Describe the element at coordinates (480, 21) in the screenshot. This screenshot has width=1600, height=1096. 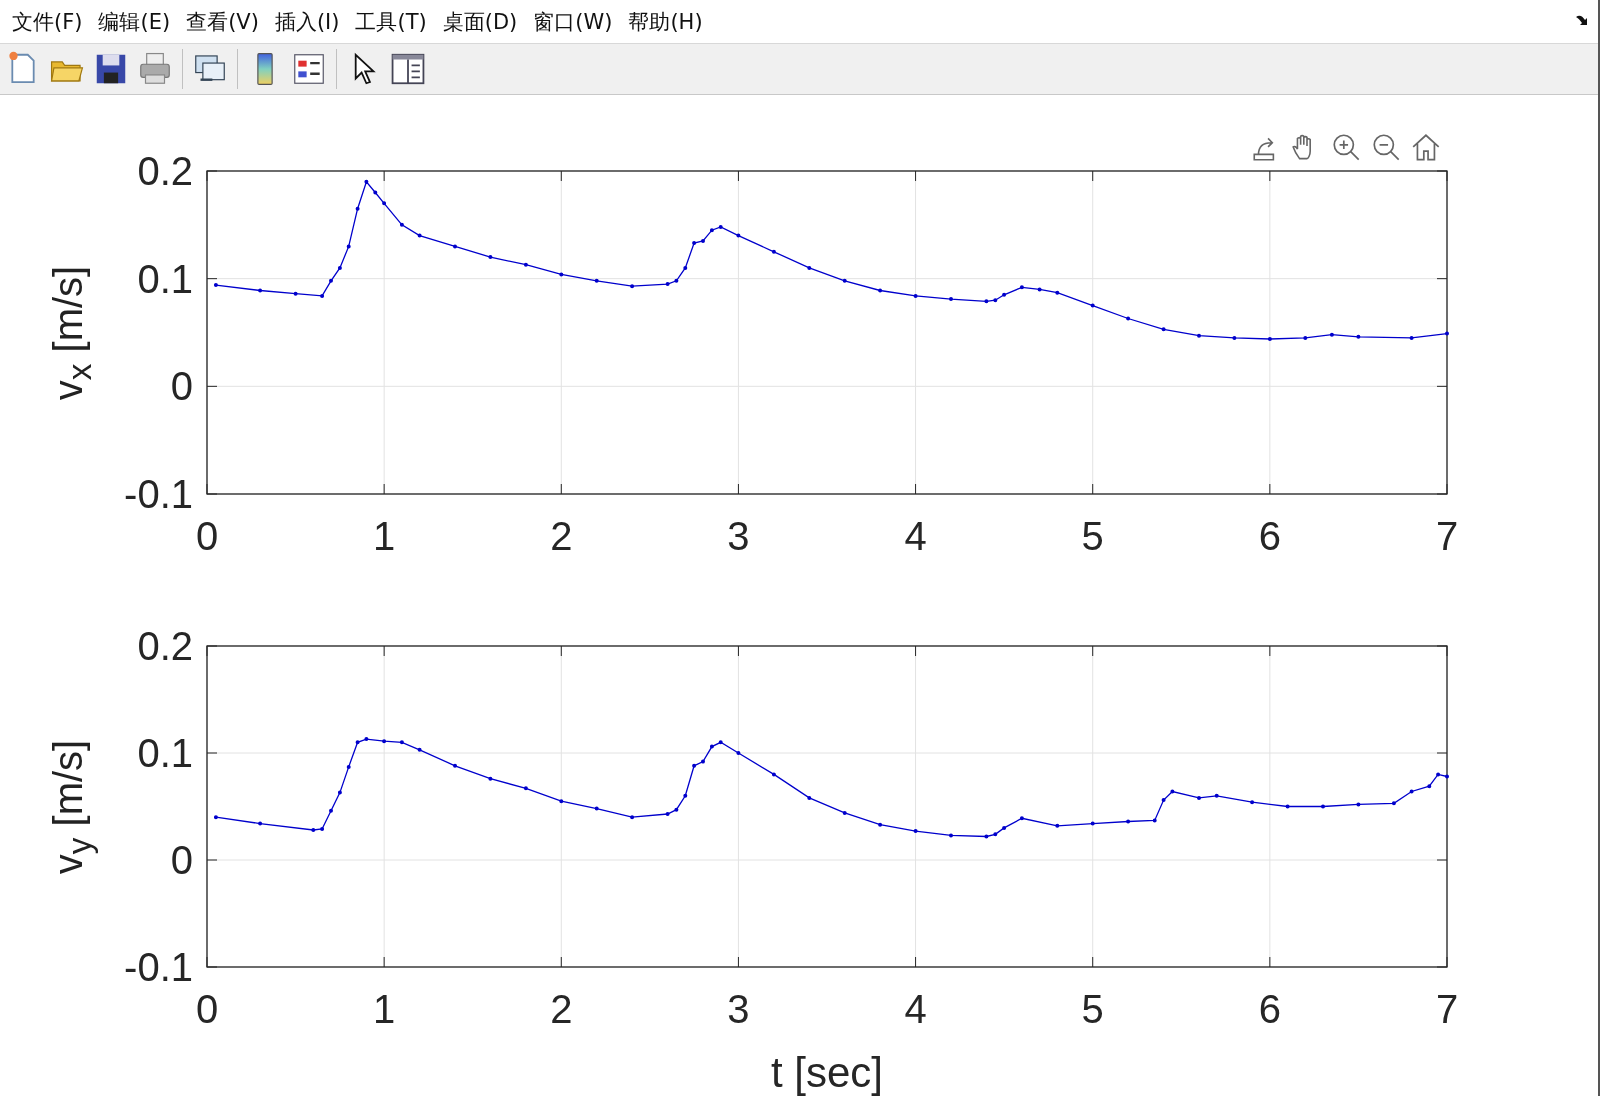
I see `menu-item: 桌面(D)` at that location.